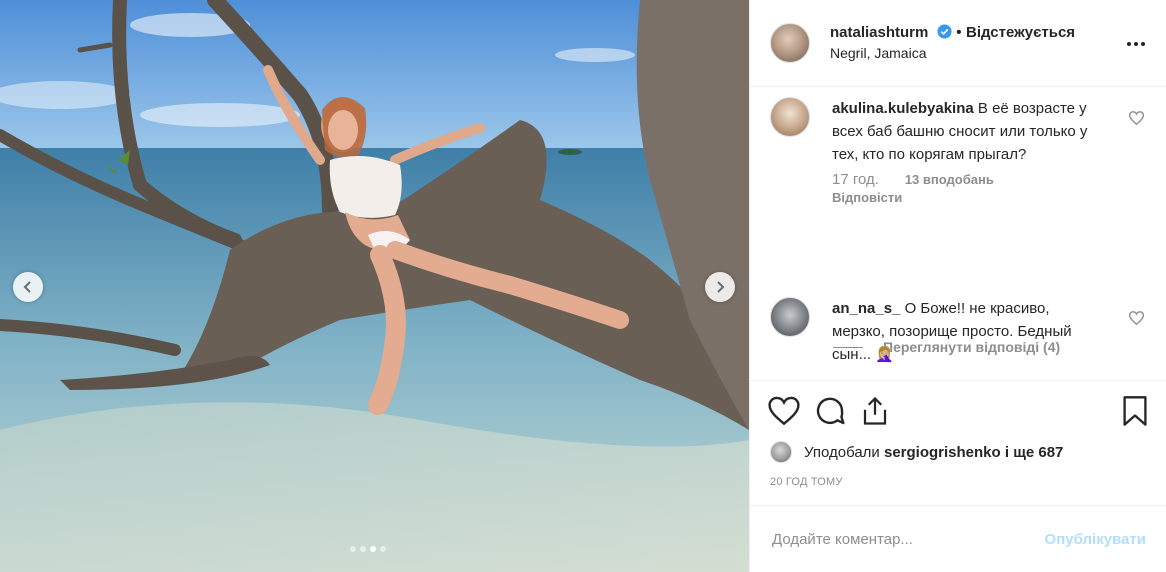 The height and width of the screenshot is (572, 1166). Describe the element at coordinates (879, 32) in the screenshot. I see `author-username: nataliashturm` at that location.